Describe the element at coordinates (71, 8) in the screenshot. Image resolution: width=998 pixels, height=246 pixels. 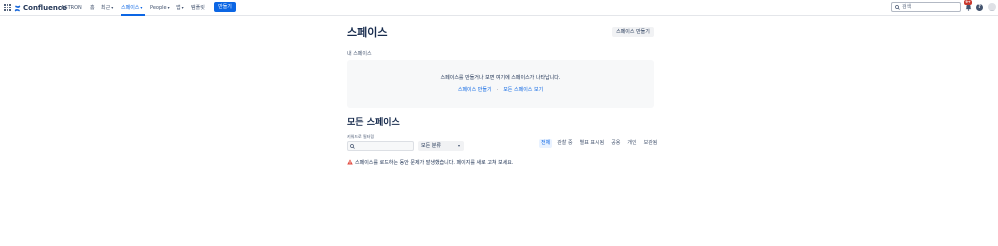
I see `site-name: ASTRON` at that location.